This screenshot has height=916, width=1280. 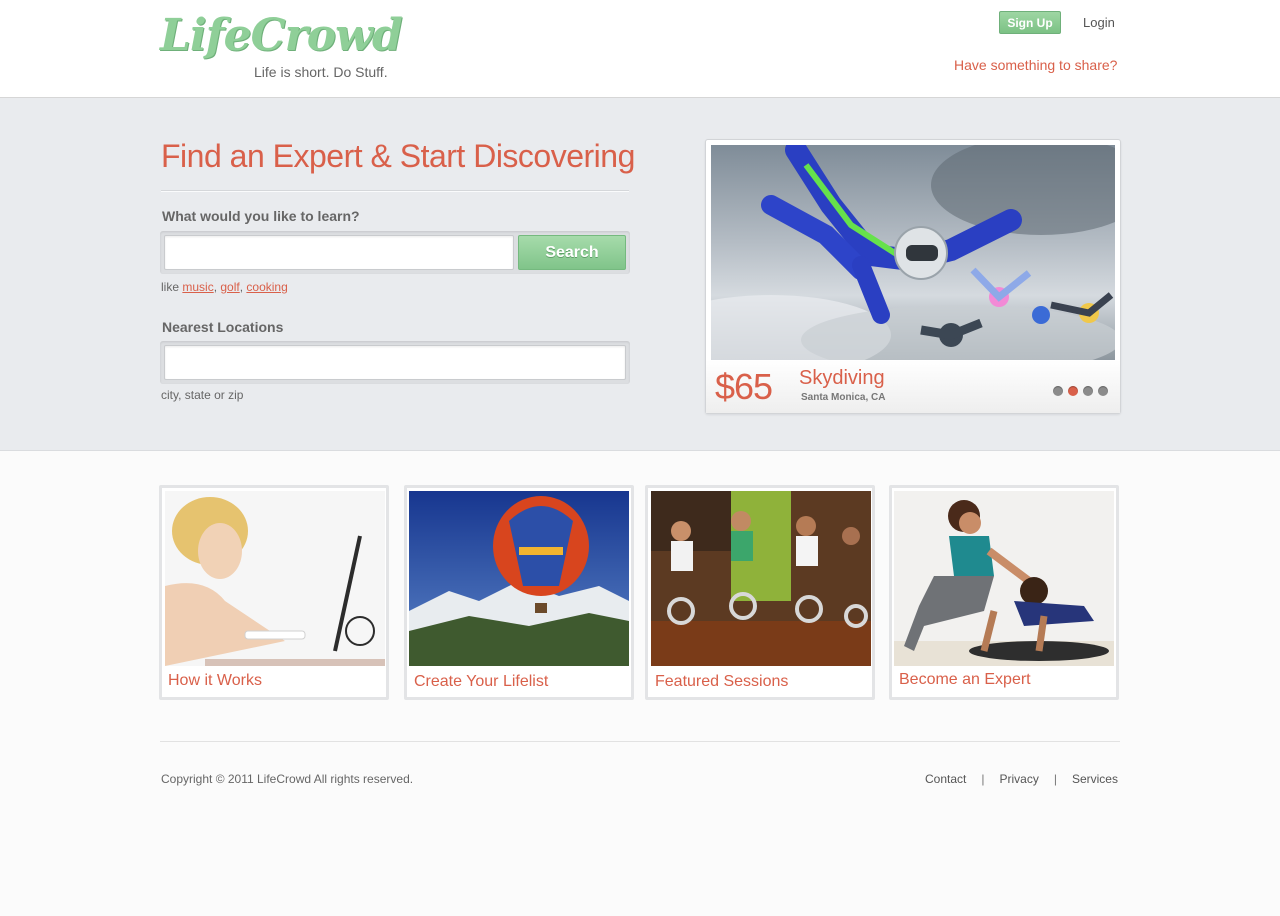 What do you see at coordinates (572, 252) in the screenshot?
I see `search-button: Search` at bounding box center [572, 252].